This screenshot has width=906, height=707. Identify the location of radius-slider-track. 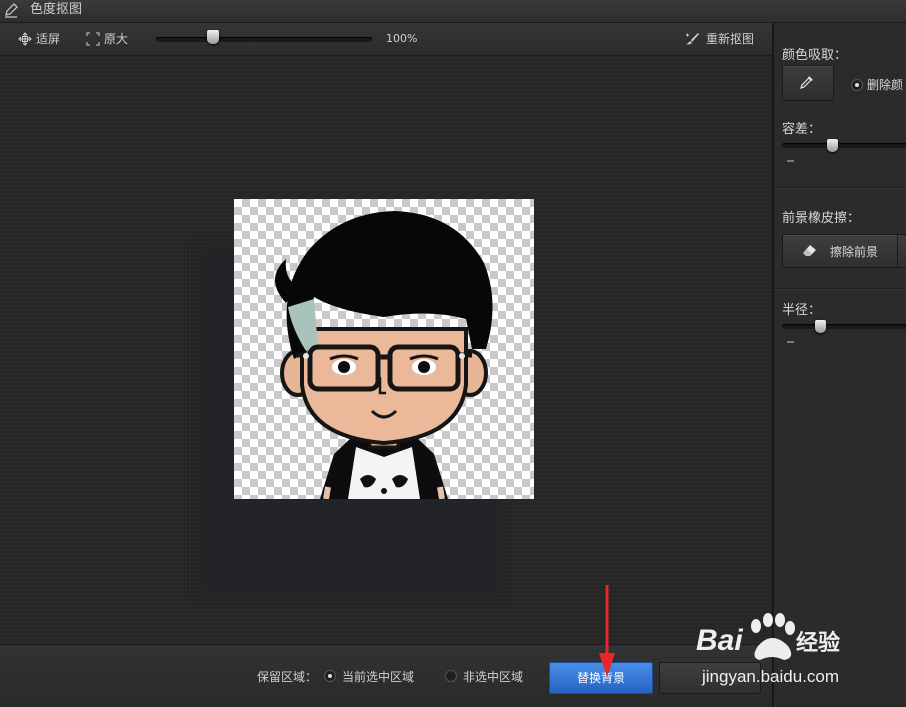
(844, 326).